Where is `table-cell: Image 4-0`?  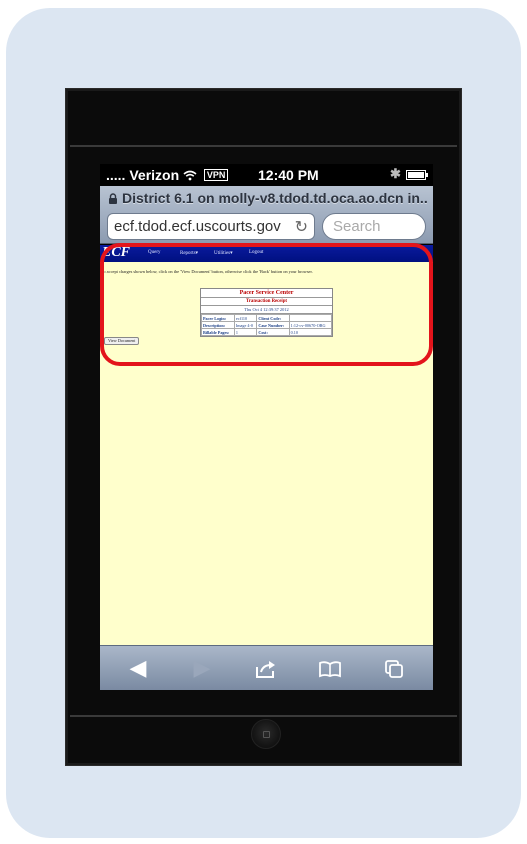
table-cell: Image 4-0 is located at coordinates (245, 325).